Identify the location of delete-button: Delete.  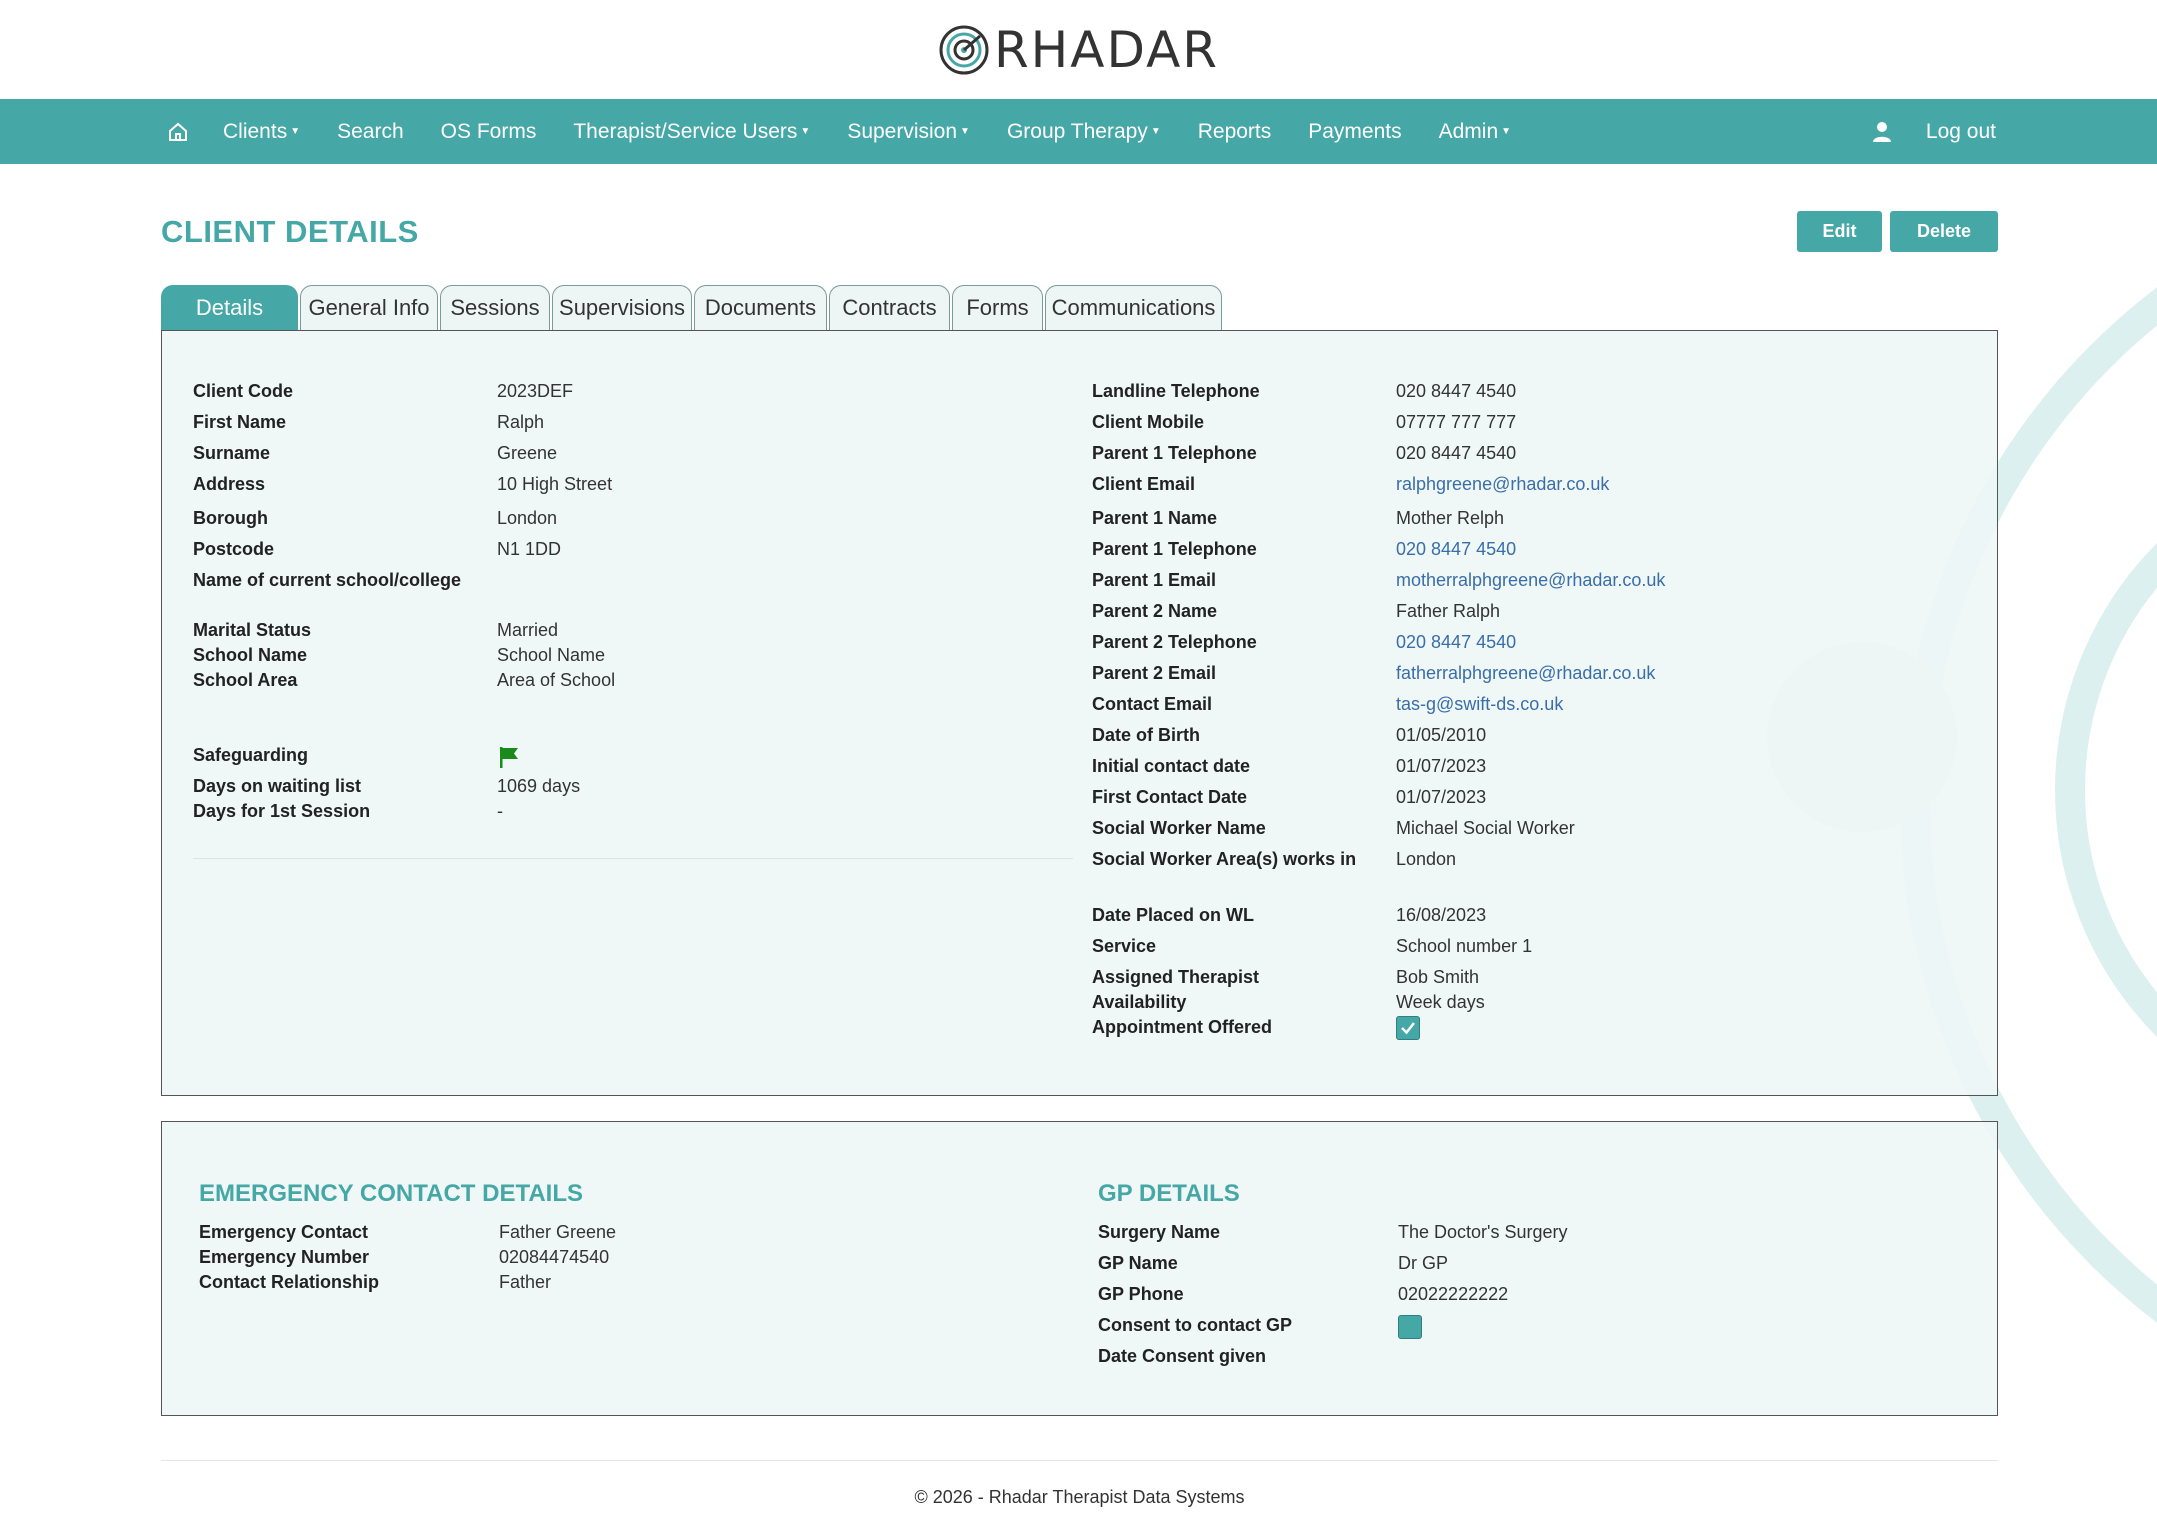
(1944, 231).